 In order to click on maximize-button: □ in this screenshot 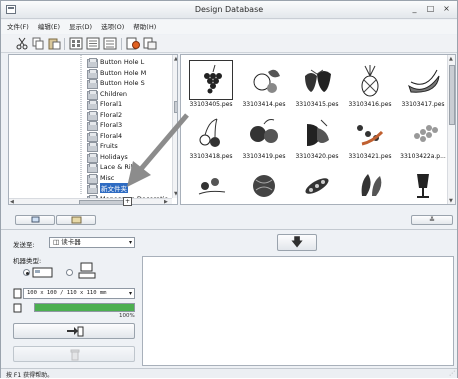, I will do `click(430, 8)`.